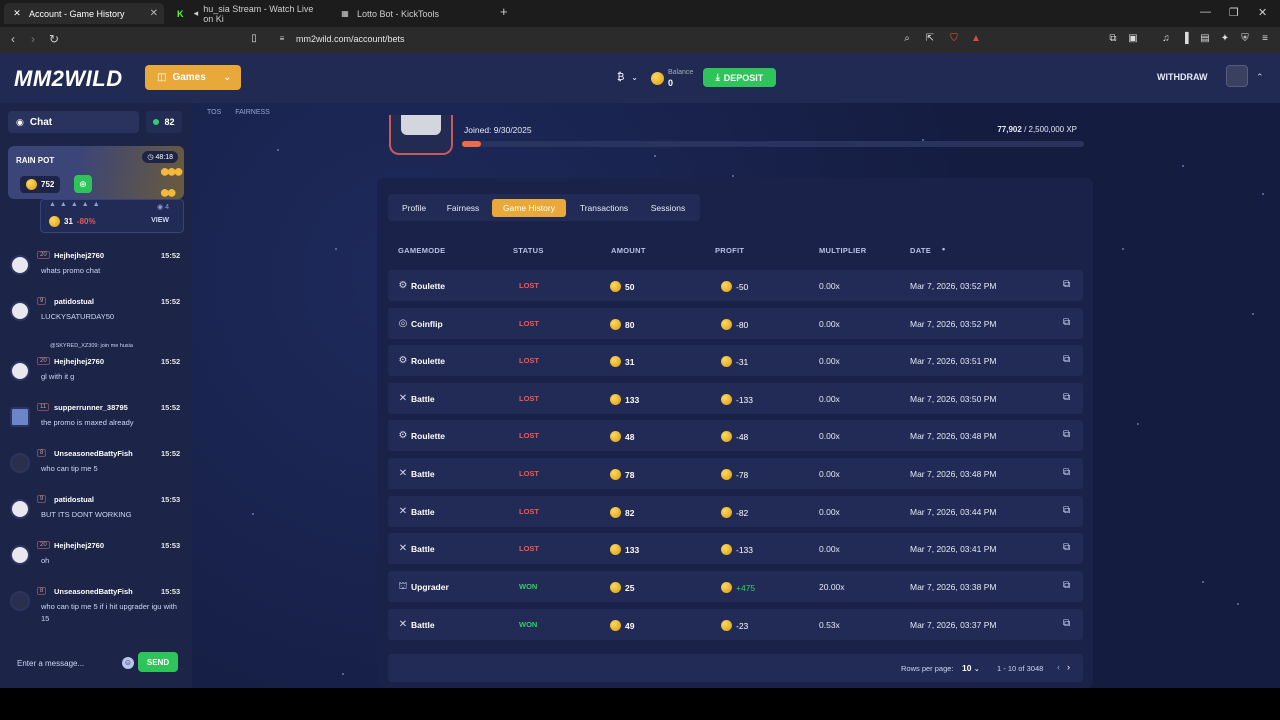  Describe the element at coordinates (971, 668) in the screenshot. I see `rows-per-page-select: 10 ⌄` at that location.